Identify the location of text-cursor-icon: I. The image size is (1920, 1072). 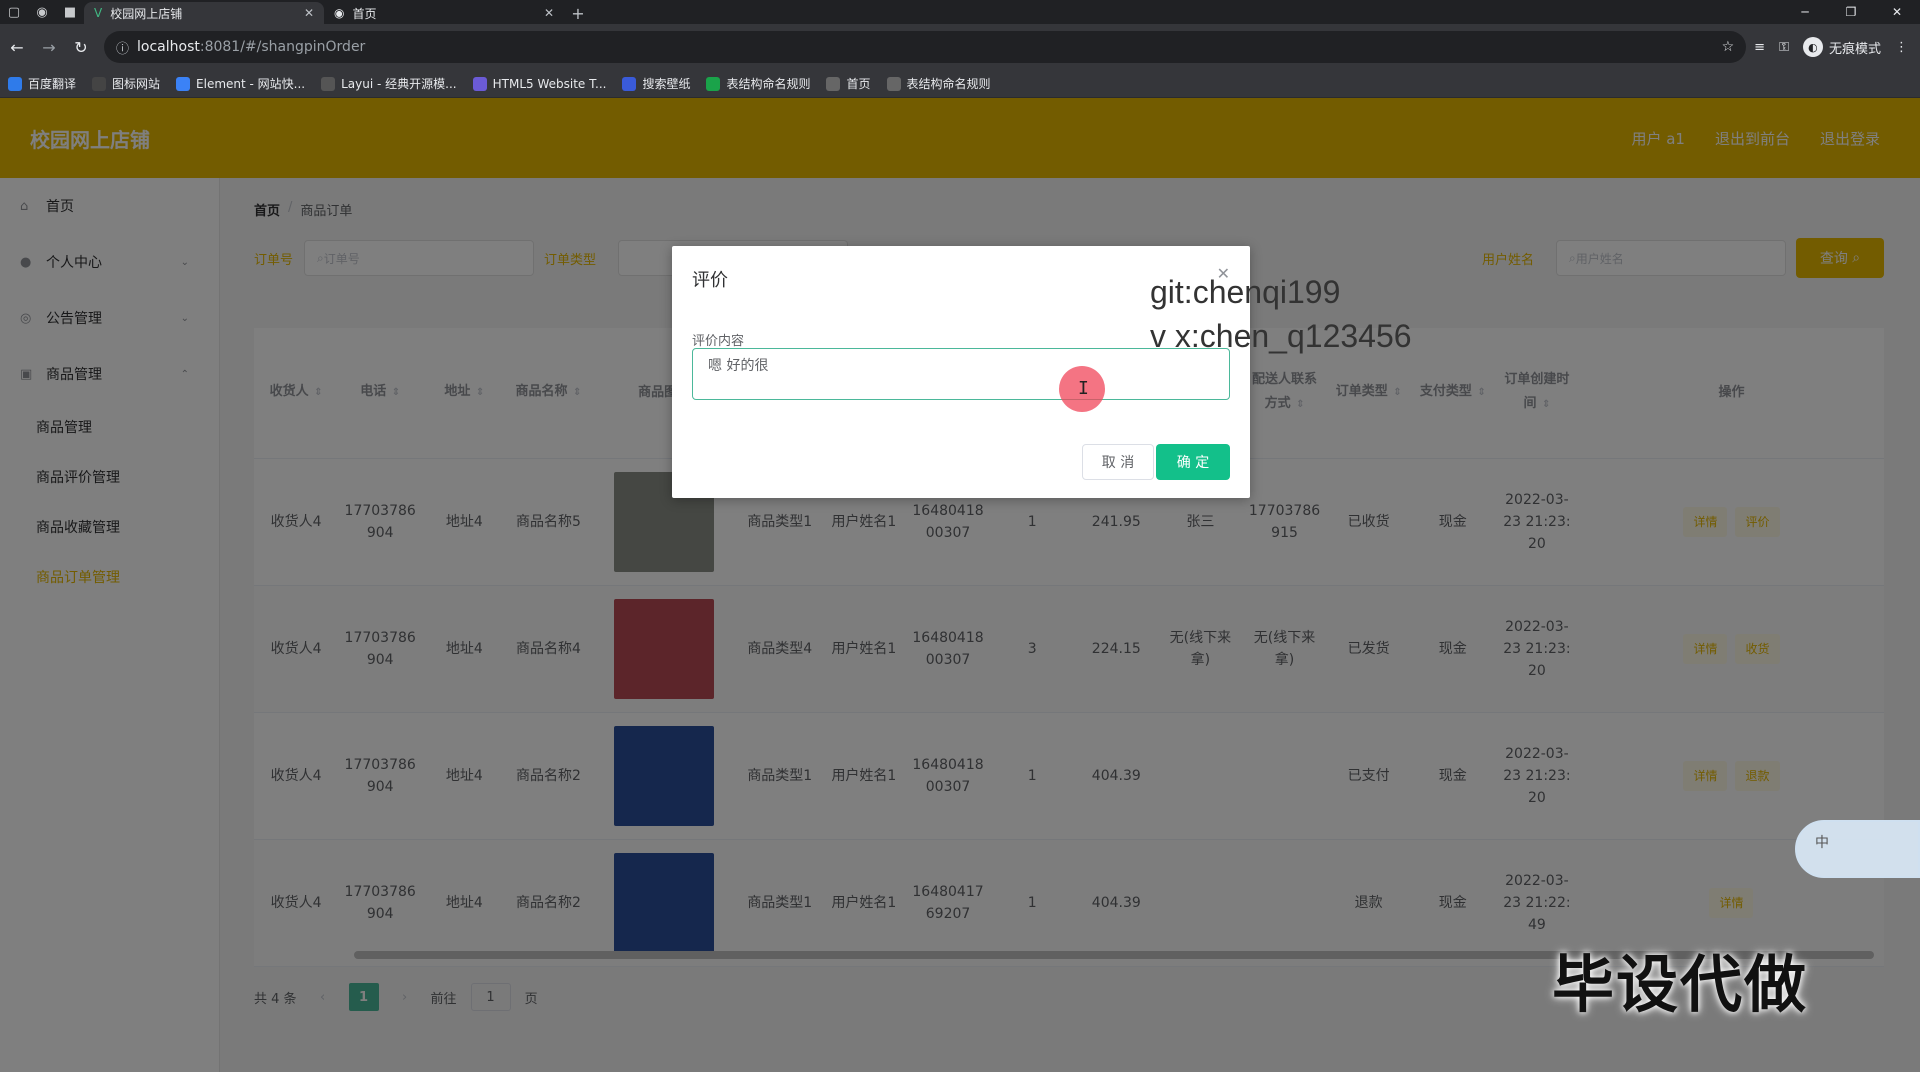
(1083, 388).